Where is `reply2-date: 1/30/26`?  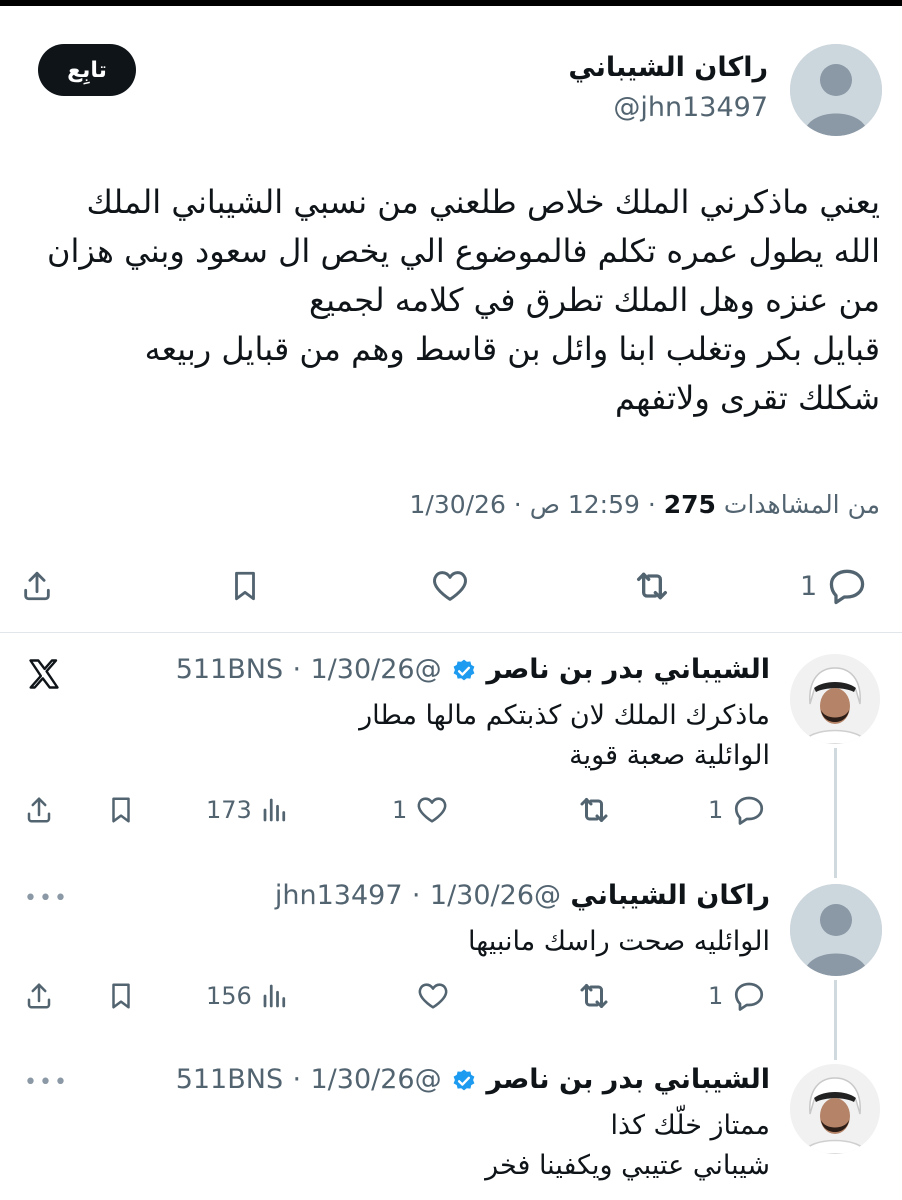 reply2-date: 1/30/26 is located at coordinates (482, 895).